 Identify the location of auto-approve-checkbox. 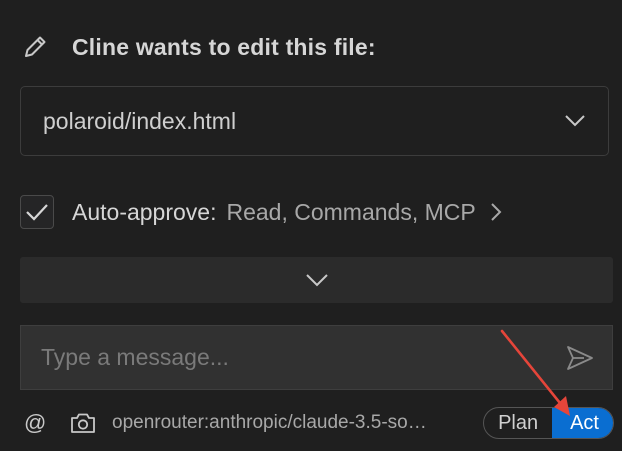
(37, 212).